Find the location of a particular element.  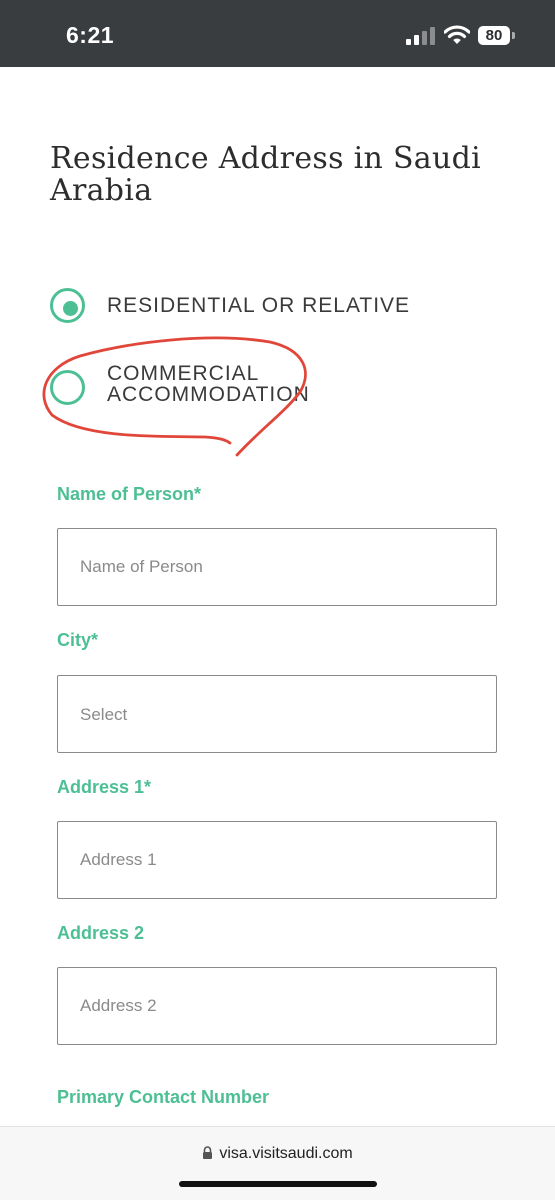

status-time: 6:21 is located at coordinates (90, 35).